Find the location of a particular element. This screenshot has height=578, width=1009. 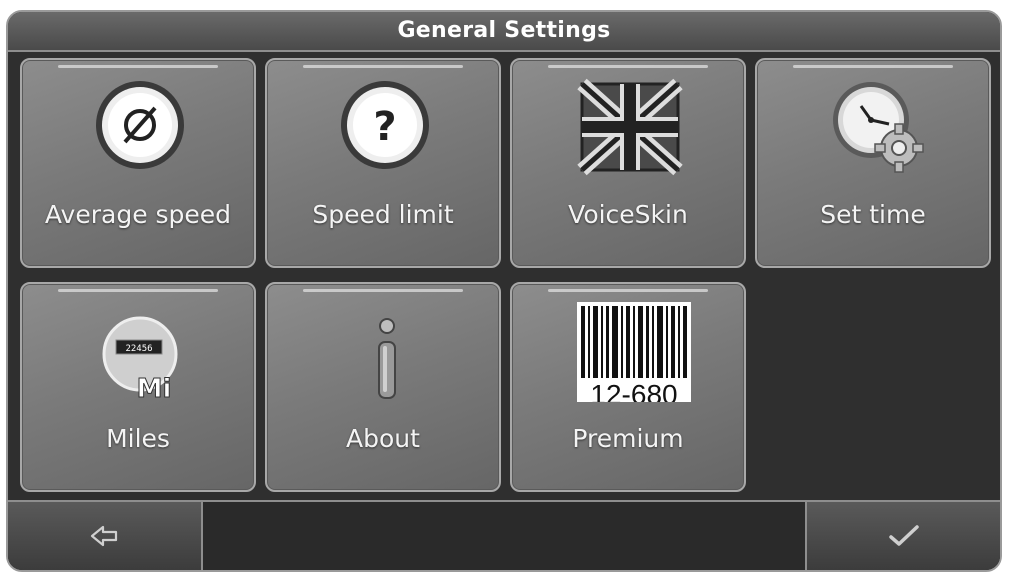

average-speed-button: Average speed is located at coordinates (138, 163).